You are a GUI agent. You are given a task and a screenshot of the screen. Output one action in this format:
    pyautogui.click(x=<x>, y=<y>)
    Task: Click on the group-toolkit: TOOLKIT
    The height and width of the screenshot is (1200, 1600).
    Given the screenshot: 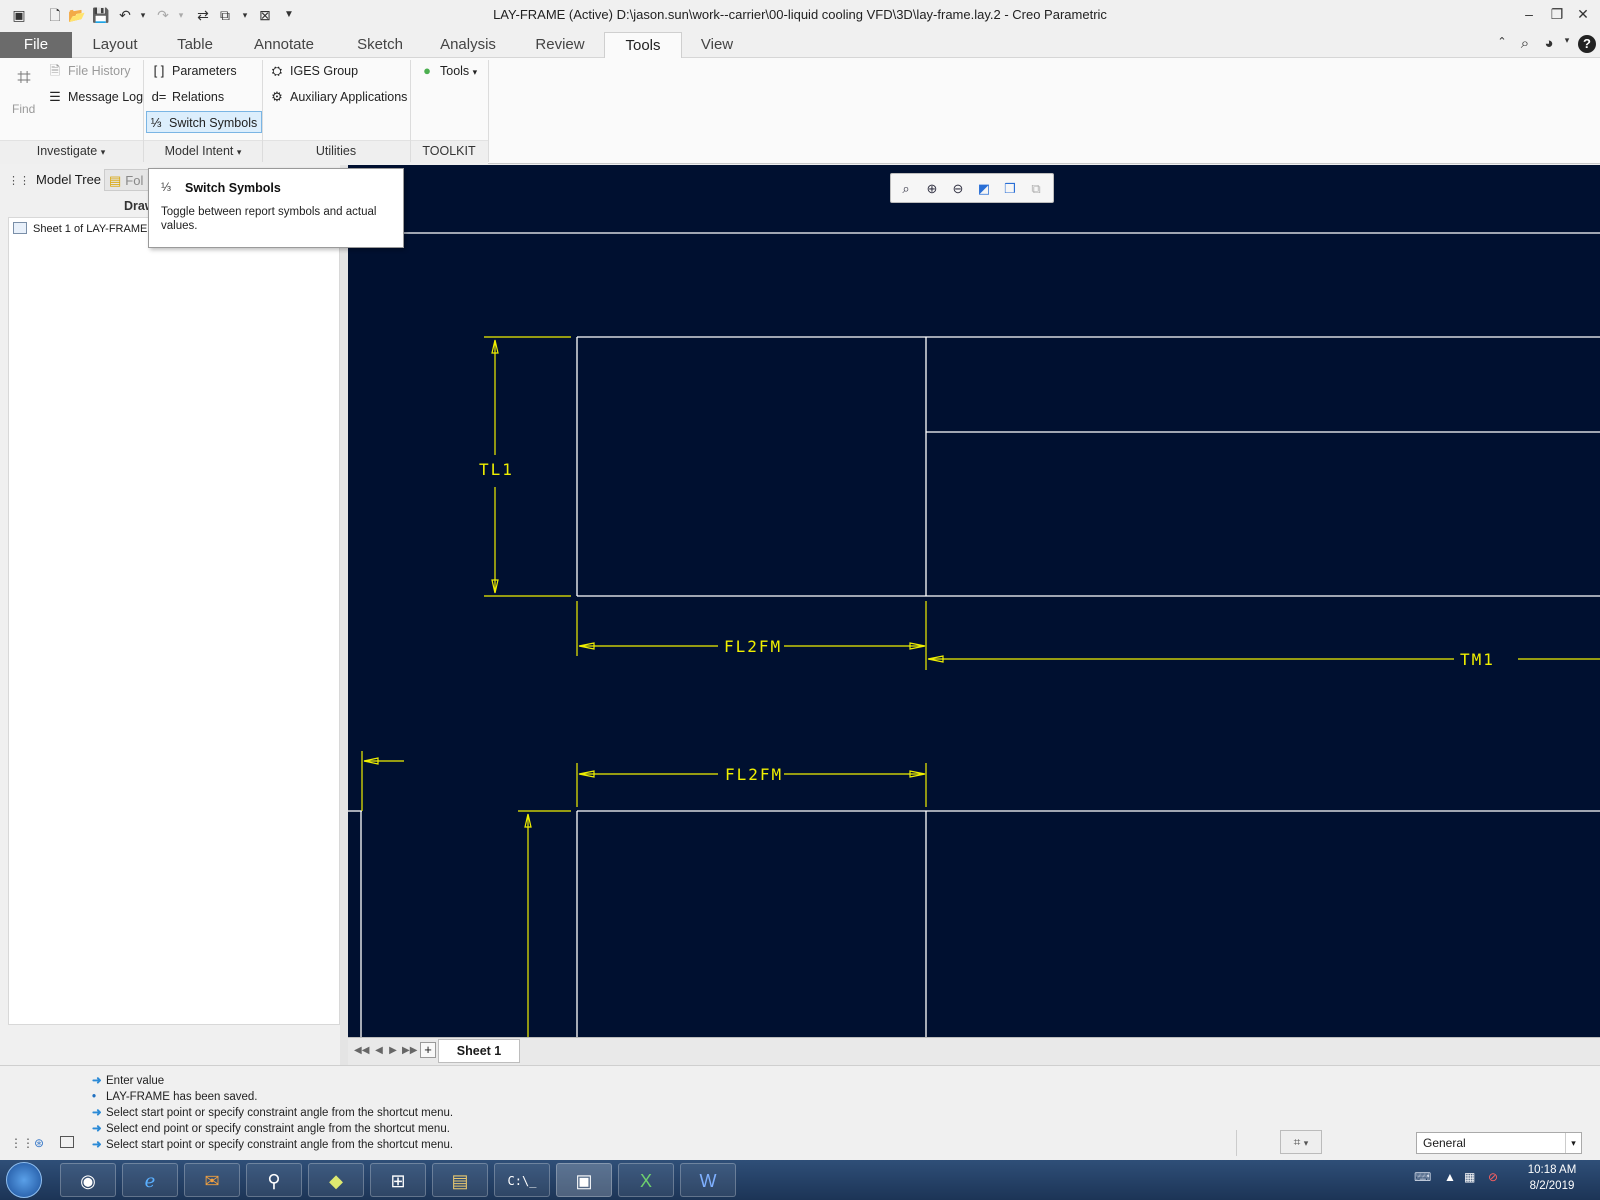 What is the action you would take?
    pyautogui.click(x=449, y=151)
    